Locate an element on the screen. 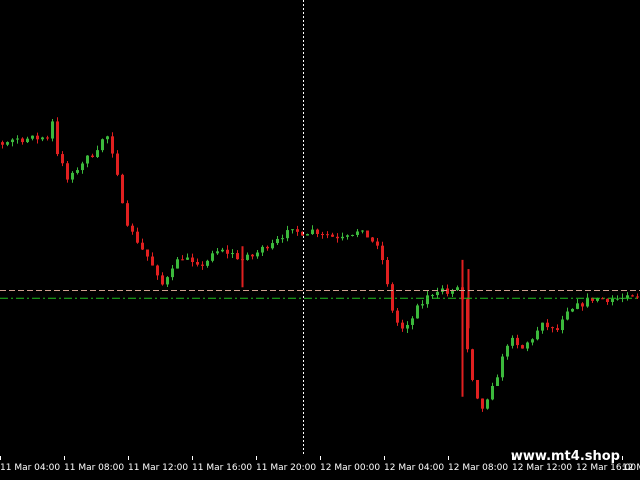 Image resolution: width=640 pixels, height=480 pixels. x-tick-label-4: 11 Mar 20:00 is located at coordinates (286, 468).